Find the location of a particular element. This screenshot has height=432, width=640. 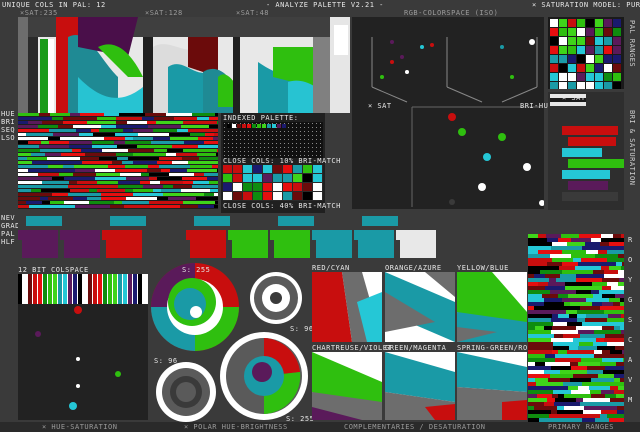

hue-letter-a: A is located at coordinates (630, 360).